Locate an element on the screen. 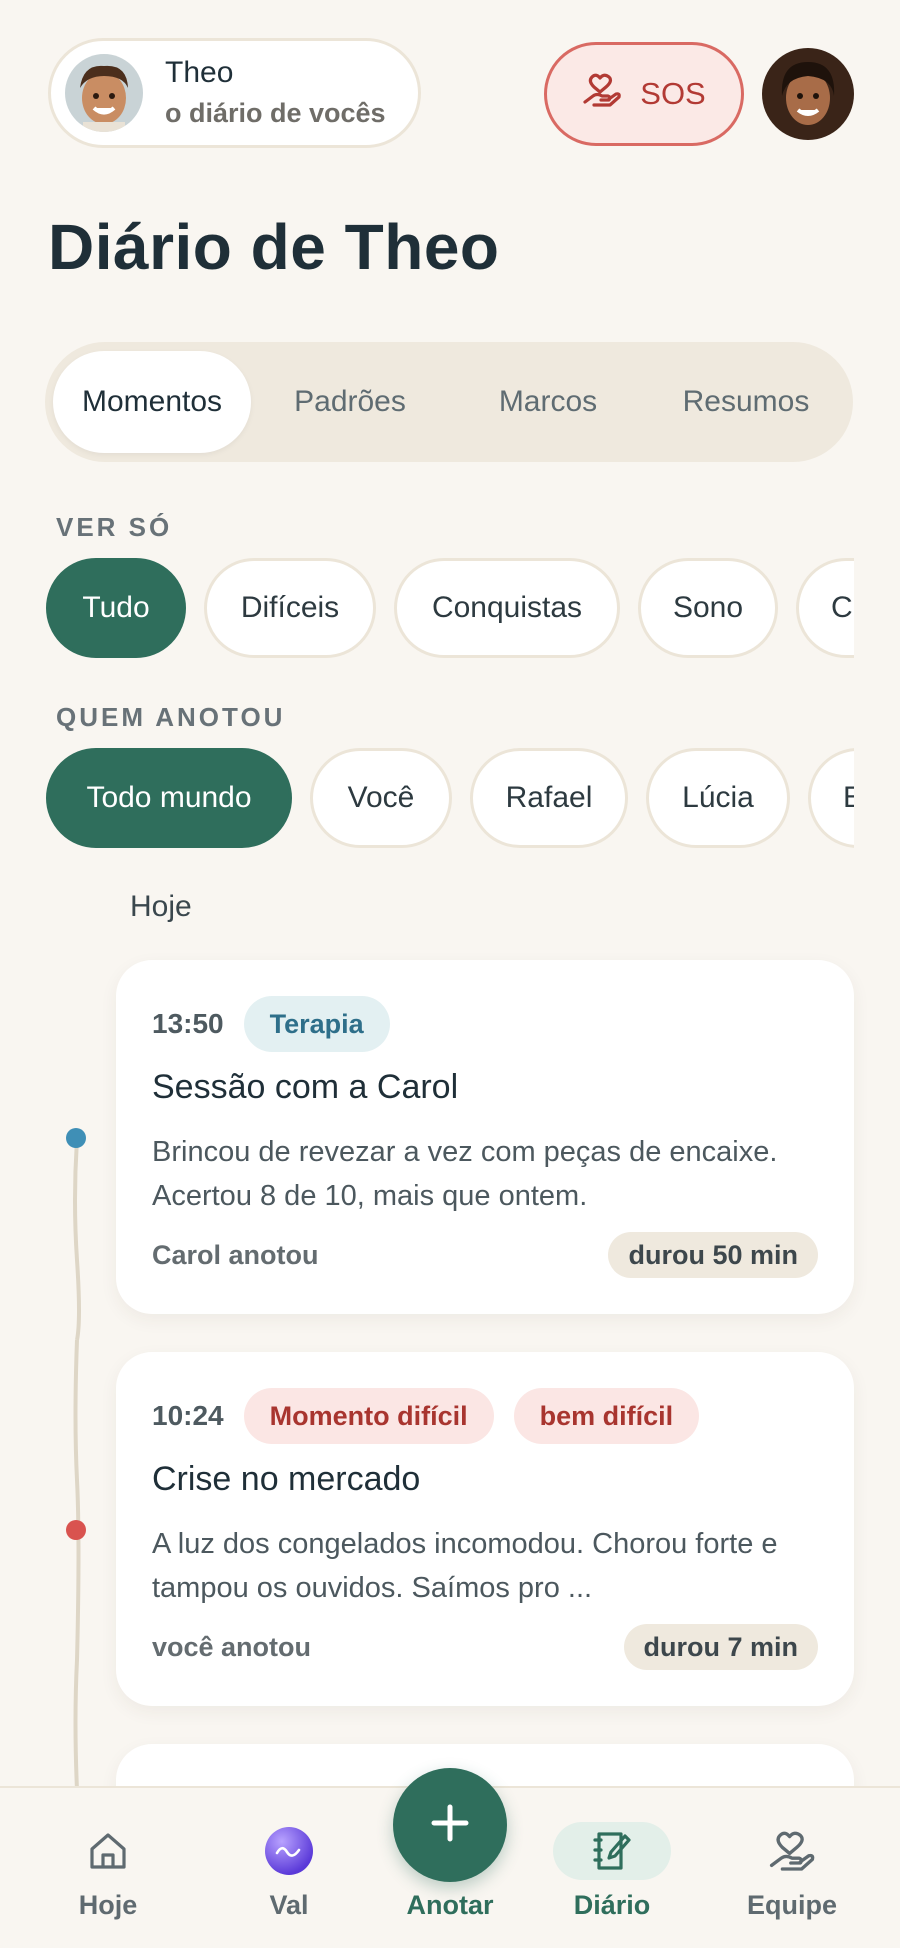 The image size is (900, 1948). entry-time: 13:50 is located at coordinates (188, 1023).